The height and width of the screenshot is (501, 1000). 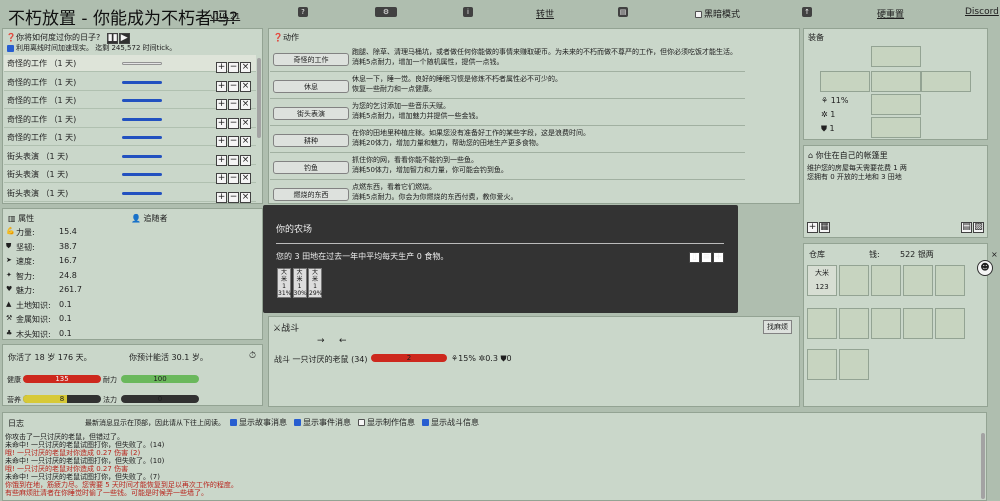 I want to click on list-icon: ≡, so click(x=706, y=257).